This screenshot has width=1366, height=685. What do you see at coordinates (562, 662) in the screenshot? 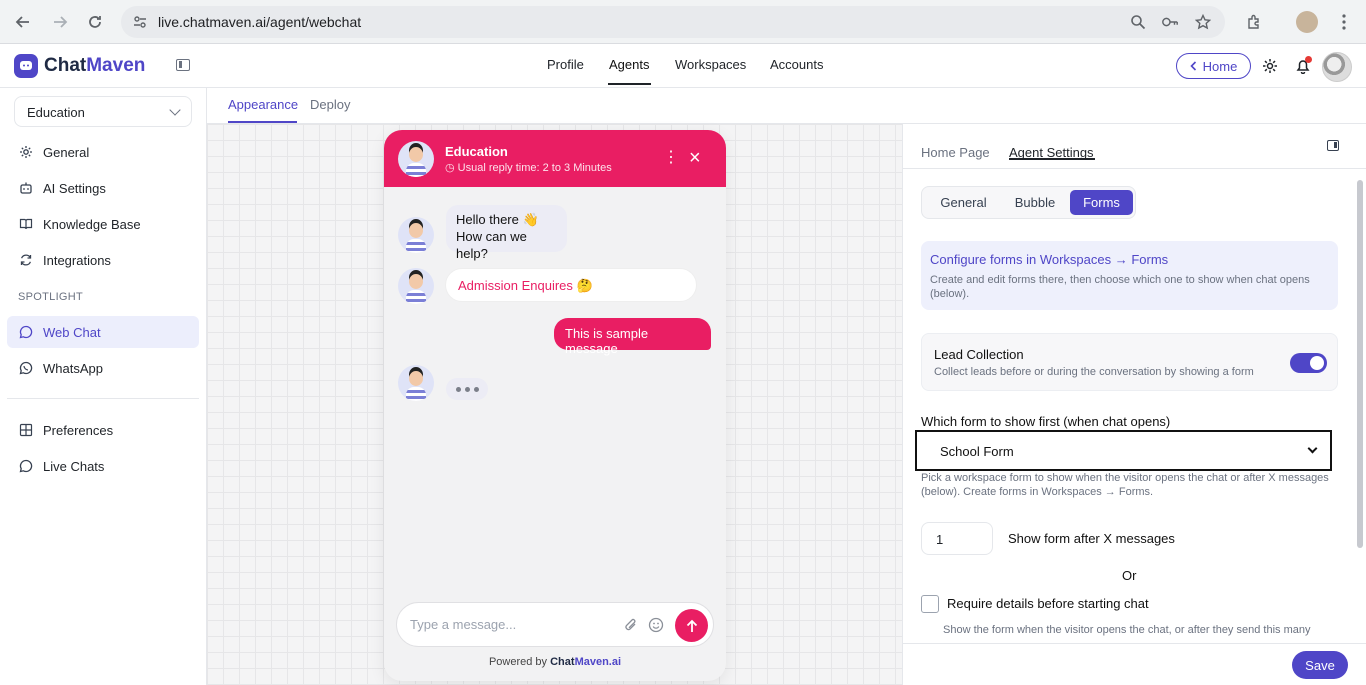
I see `powered-brand-a: Chat` at bounding box center [562, 662].